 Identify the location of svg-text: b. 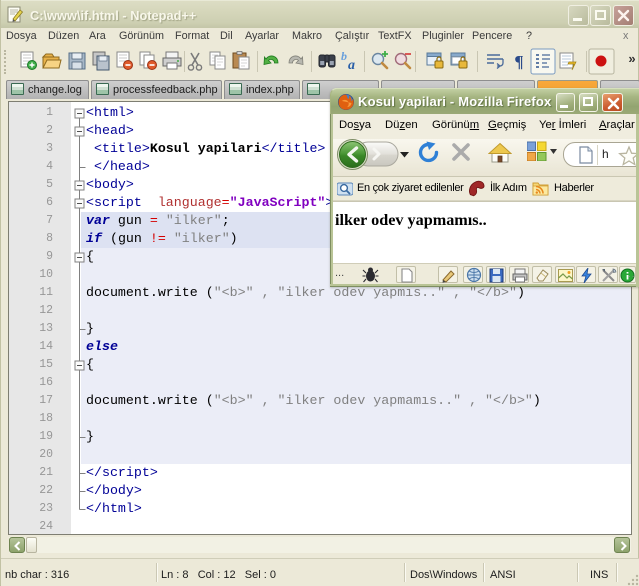
(344, 56).